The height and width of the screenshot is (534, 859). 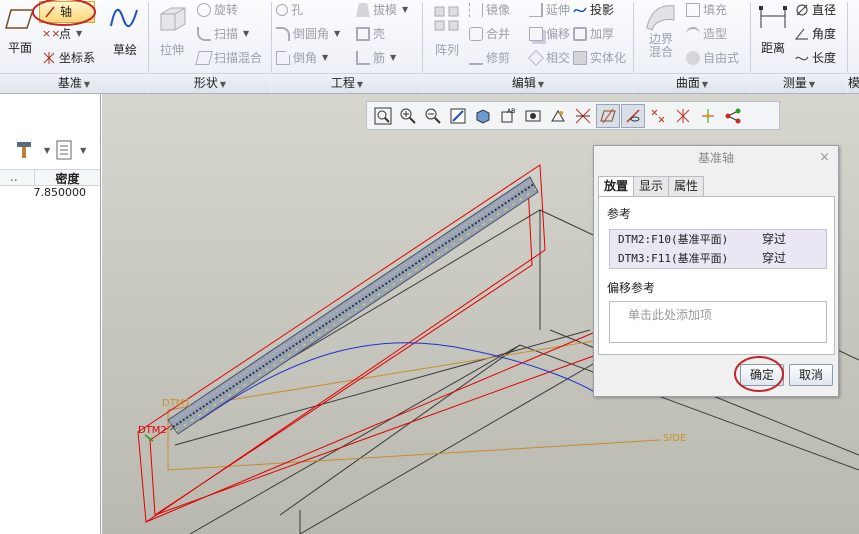 I want to click on csys-display-icon, so click(x=683, y=116).